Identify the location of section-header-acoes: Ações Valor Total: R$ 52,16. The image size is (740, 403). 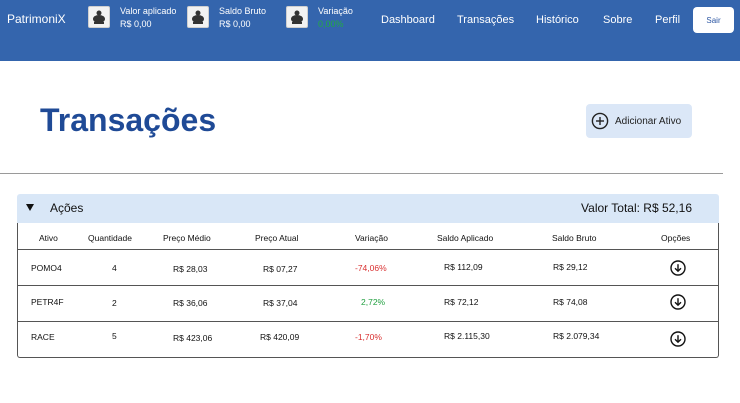
(368, 208).